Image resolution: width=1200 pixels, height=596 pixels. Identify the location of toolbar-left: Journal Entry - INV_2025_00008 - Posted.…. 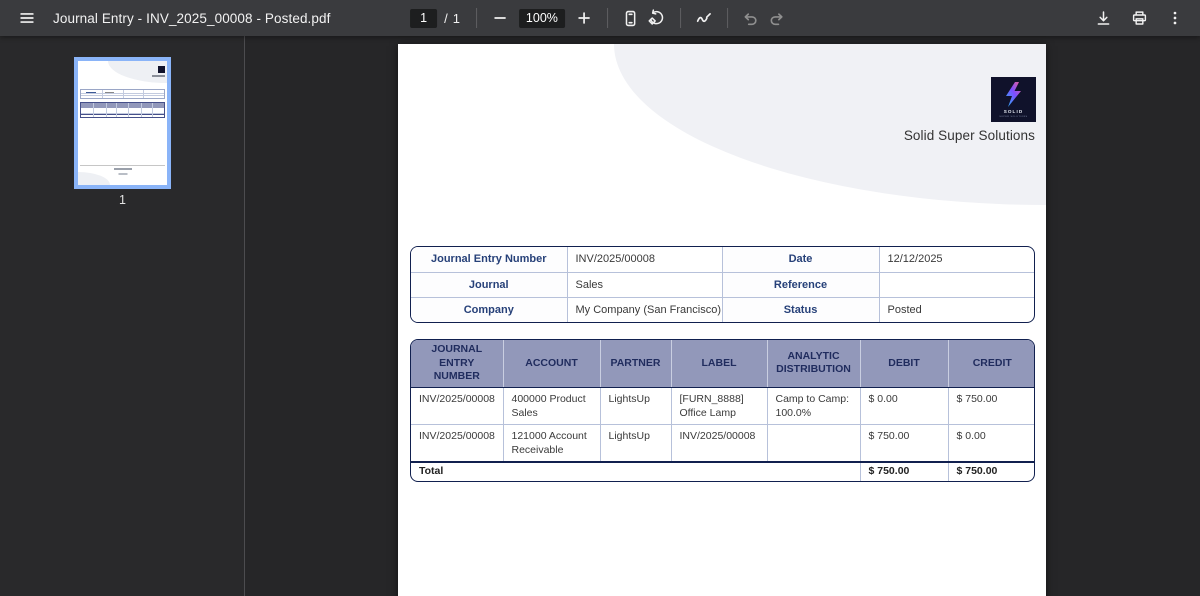
(190, 18).